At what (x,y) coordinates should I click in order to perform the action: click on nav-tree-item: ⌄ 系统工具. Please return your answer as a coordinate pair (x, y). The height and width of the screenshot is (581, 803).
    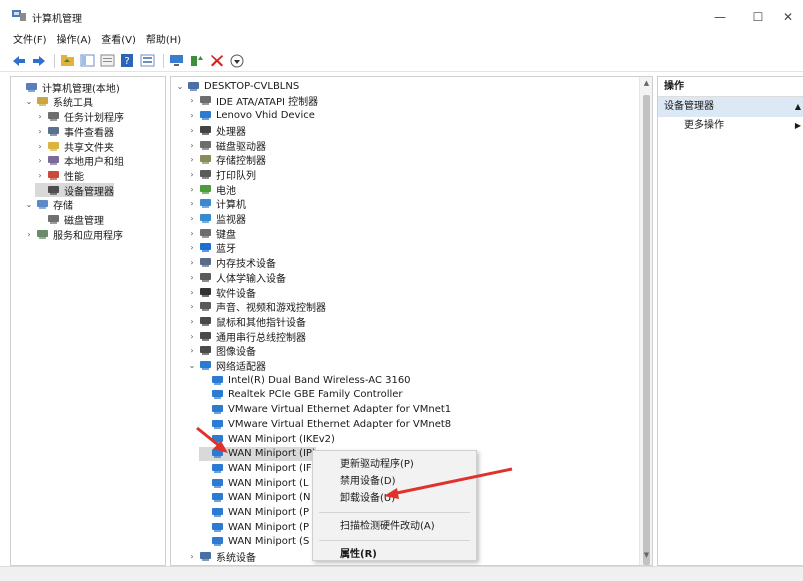
    Looking at the image, I should click on (58, 102).